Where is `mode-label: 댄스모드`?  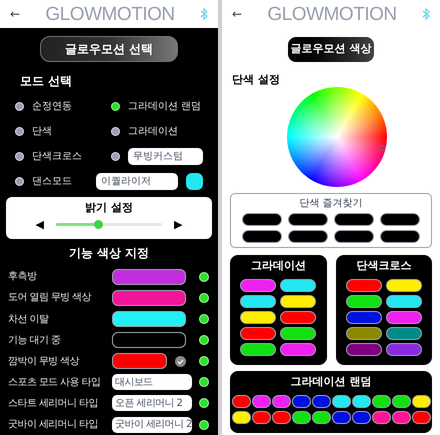 mode-label: 댄스모드 is located at coordinates (52, 181).